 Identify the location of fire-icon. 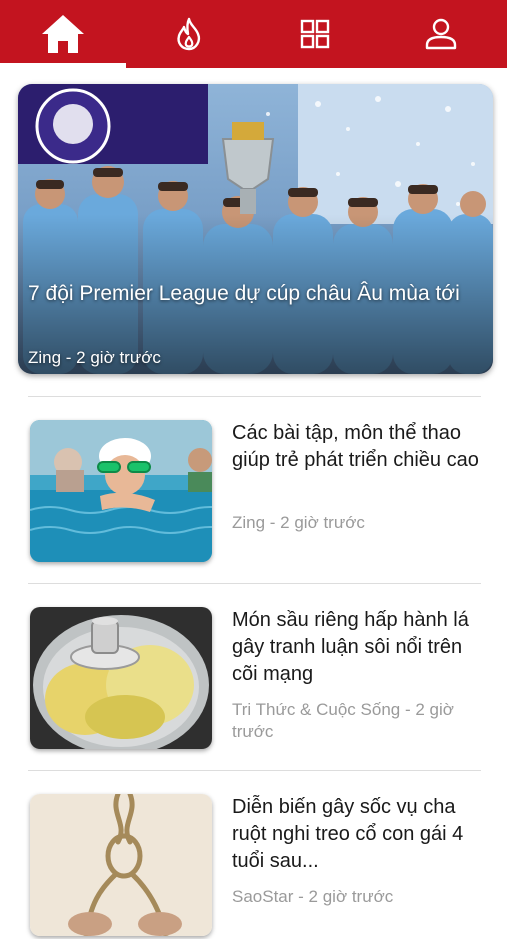
(189, 34).